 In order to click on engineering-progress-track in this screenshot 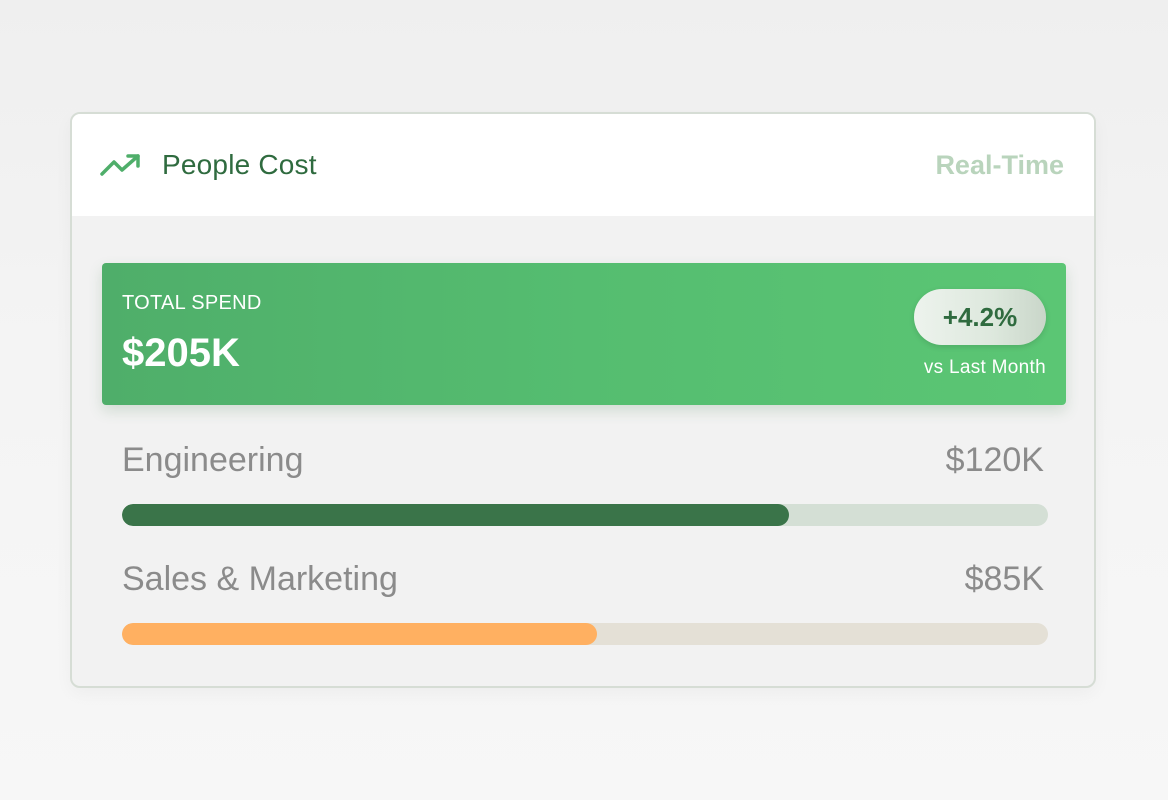, I will do `click(585, 515)`.